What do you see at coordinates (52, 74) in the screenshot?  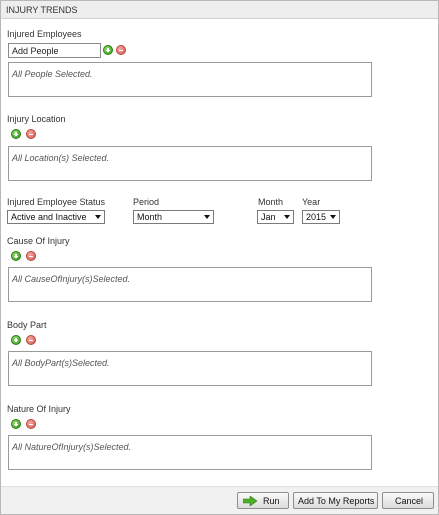 I see `employees-selection-text: All People Selected.` at bounding box center [52, 74].